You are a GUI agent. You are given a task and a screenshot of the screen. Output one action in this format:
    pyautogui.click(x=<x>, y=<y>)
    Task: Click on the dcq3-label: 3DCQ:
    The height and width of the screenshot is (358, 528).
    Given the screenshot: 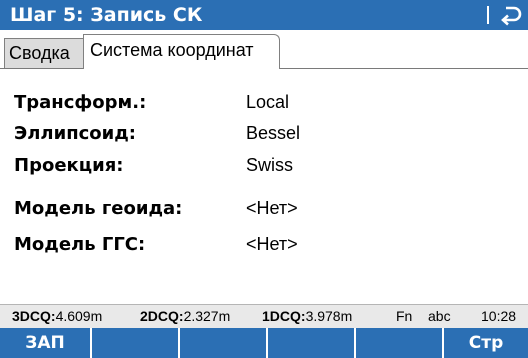 What is the action you would take?
    pyautogui.click(x=34, y=316)
    